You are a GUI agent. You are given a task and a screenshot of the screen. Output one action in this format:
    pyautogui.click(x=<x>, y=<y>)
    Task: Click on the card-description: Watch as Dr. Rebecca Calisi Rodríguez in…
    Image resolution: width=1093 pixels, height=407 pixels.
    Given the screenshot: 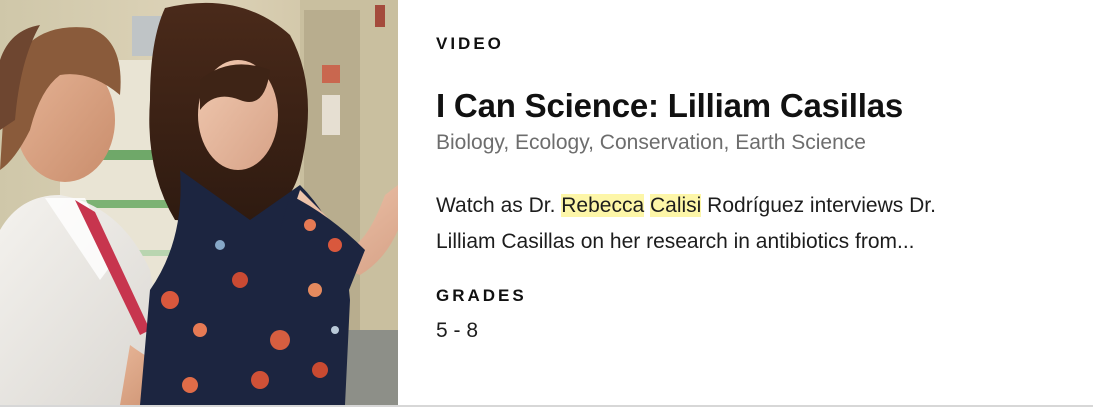 What is the action you would take?
    pyautogui.click(x=736, y=224)
    